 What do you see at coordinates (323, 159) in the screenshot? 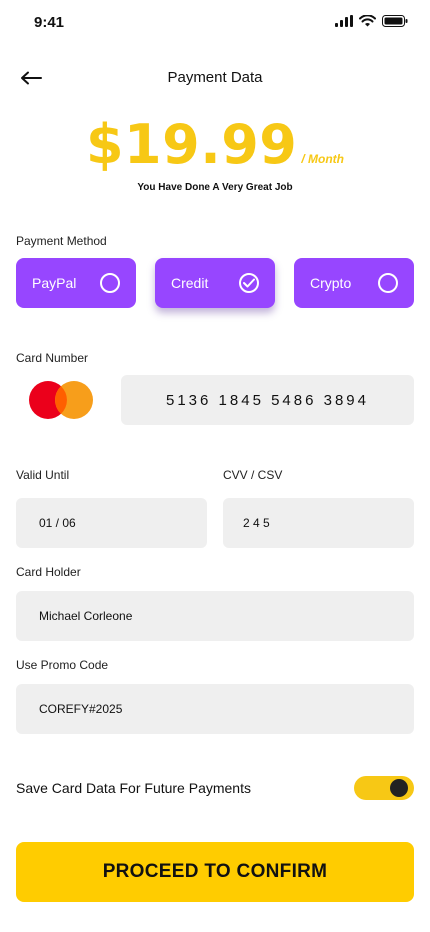
I see `billing-period: / Month` at bounding box center [323, 159].